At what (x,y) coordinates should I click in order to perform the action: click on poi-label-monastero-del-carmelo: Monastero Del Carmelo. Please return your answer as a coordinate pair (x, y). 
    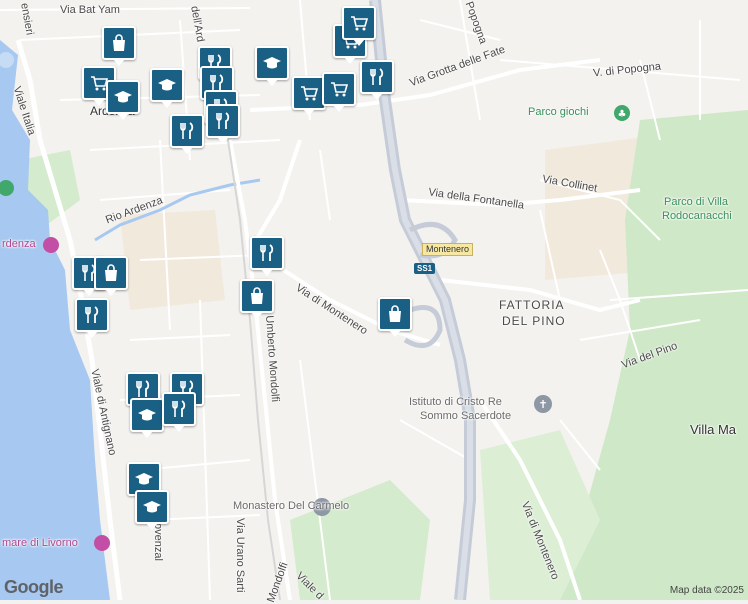
    Looking at the image, I should click on (291, 506).